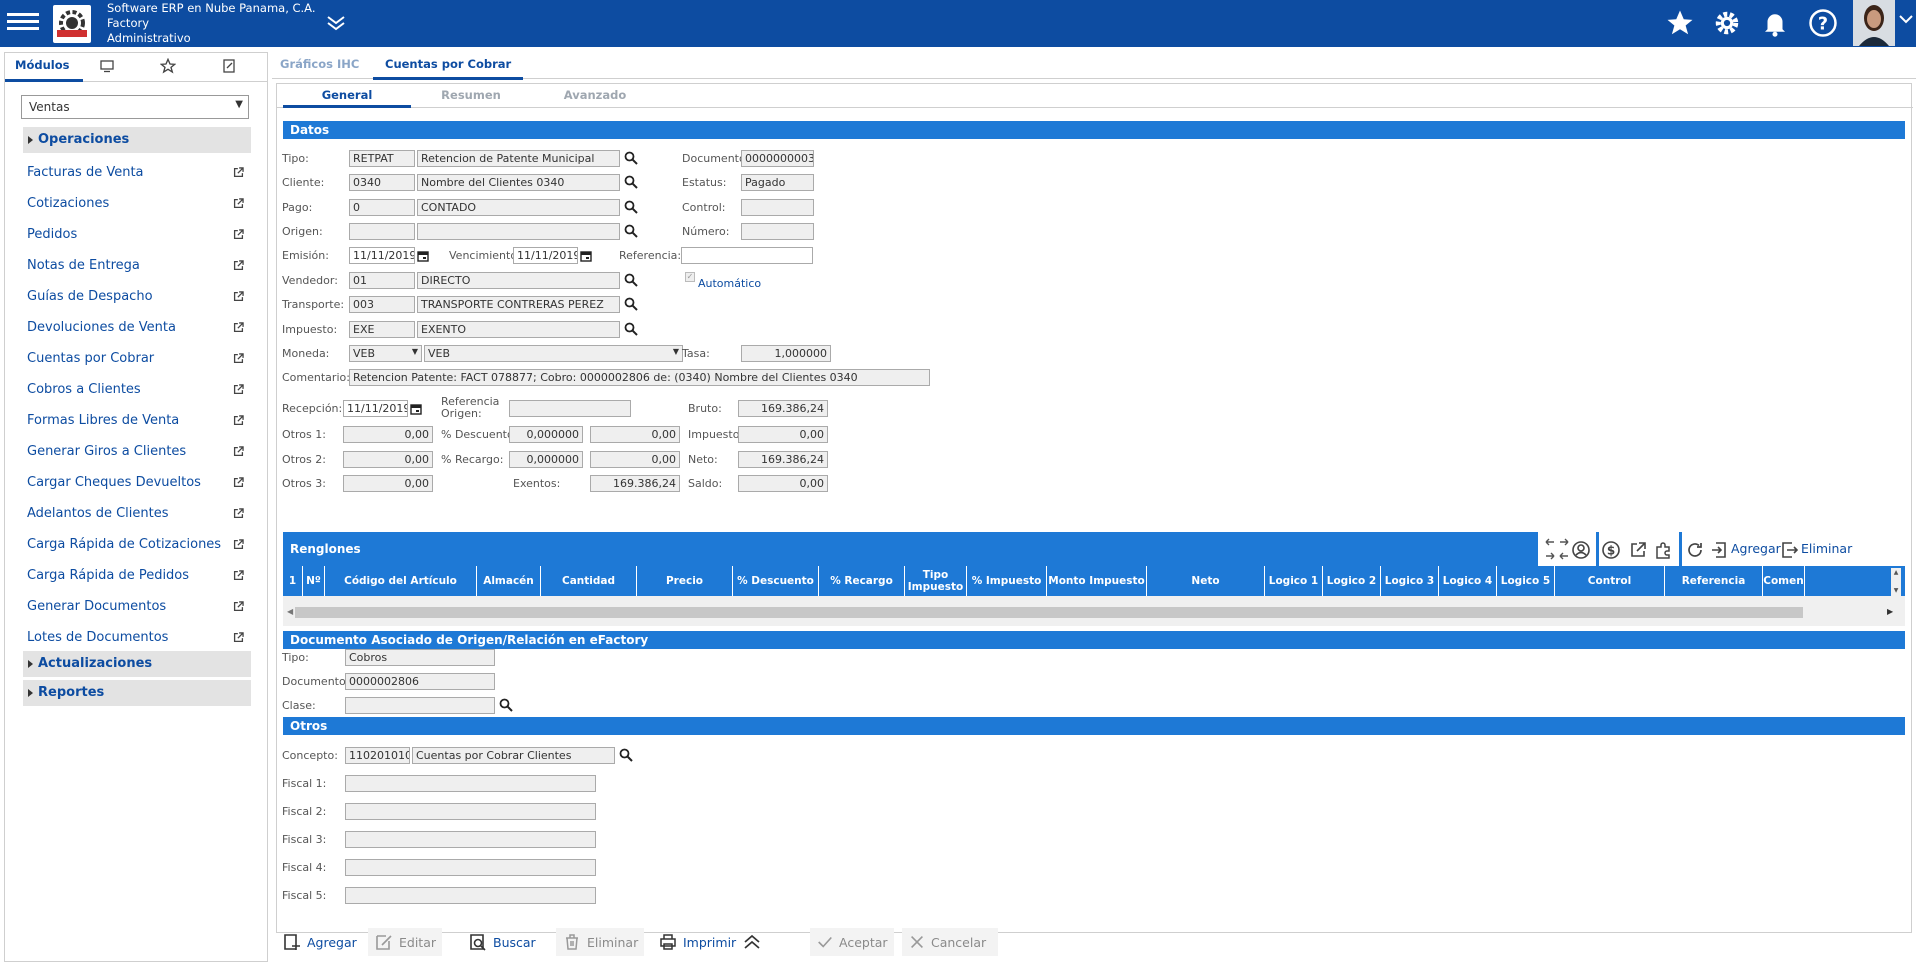 The height and width of the screenshot is (964, 1916). What do you see at coordinates (377, 755) in the screenshot?
I see `concepto-code-field: 1102010101` at bounding box center [377, 755].